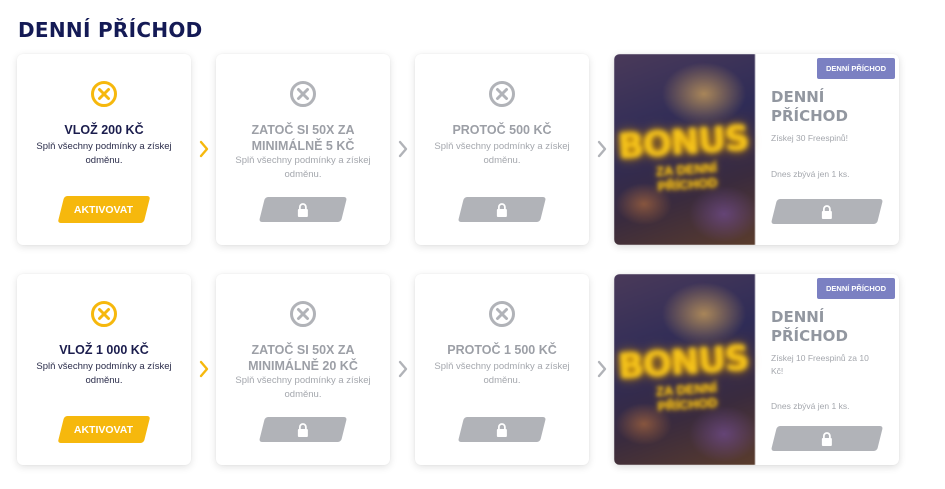  What do you see at coordinates (810, 138) in the screenshot?
I see `reward-description: Získej 30 Freespinů!` at bounding box center [810, 138].